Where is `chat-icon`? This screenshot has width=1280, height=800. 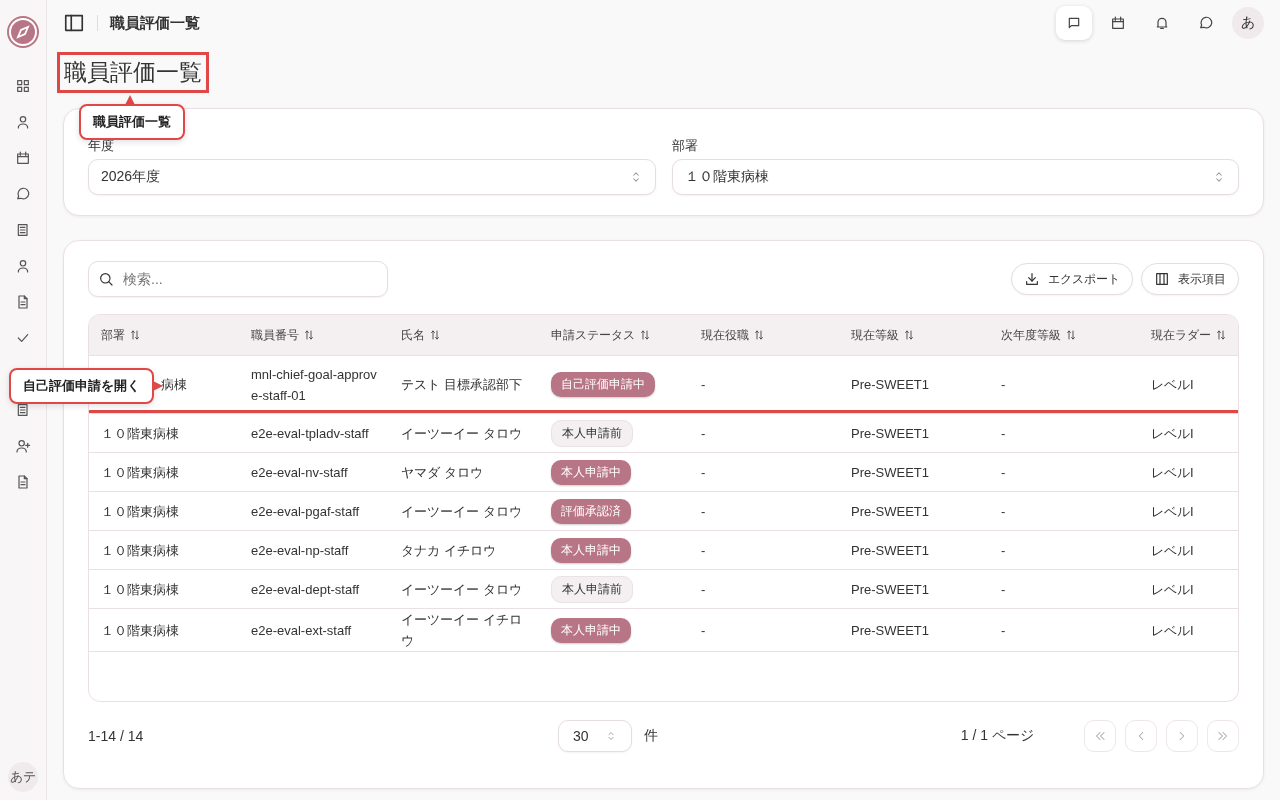
chat-icon is located at coordinates (1206, 23).